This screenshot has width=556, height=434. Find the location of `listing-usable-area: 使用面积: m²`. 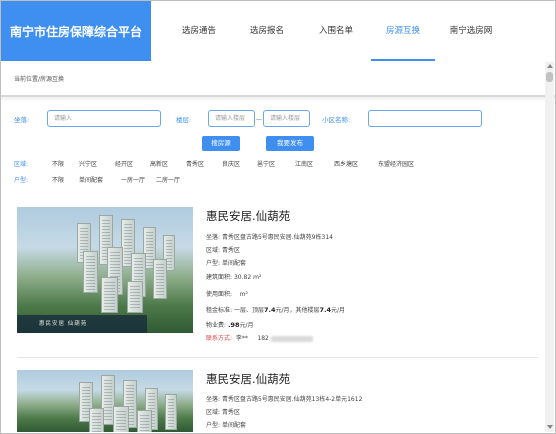

listing-usable-area: 使用面积: m² is located at coordinates (227, 293).